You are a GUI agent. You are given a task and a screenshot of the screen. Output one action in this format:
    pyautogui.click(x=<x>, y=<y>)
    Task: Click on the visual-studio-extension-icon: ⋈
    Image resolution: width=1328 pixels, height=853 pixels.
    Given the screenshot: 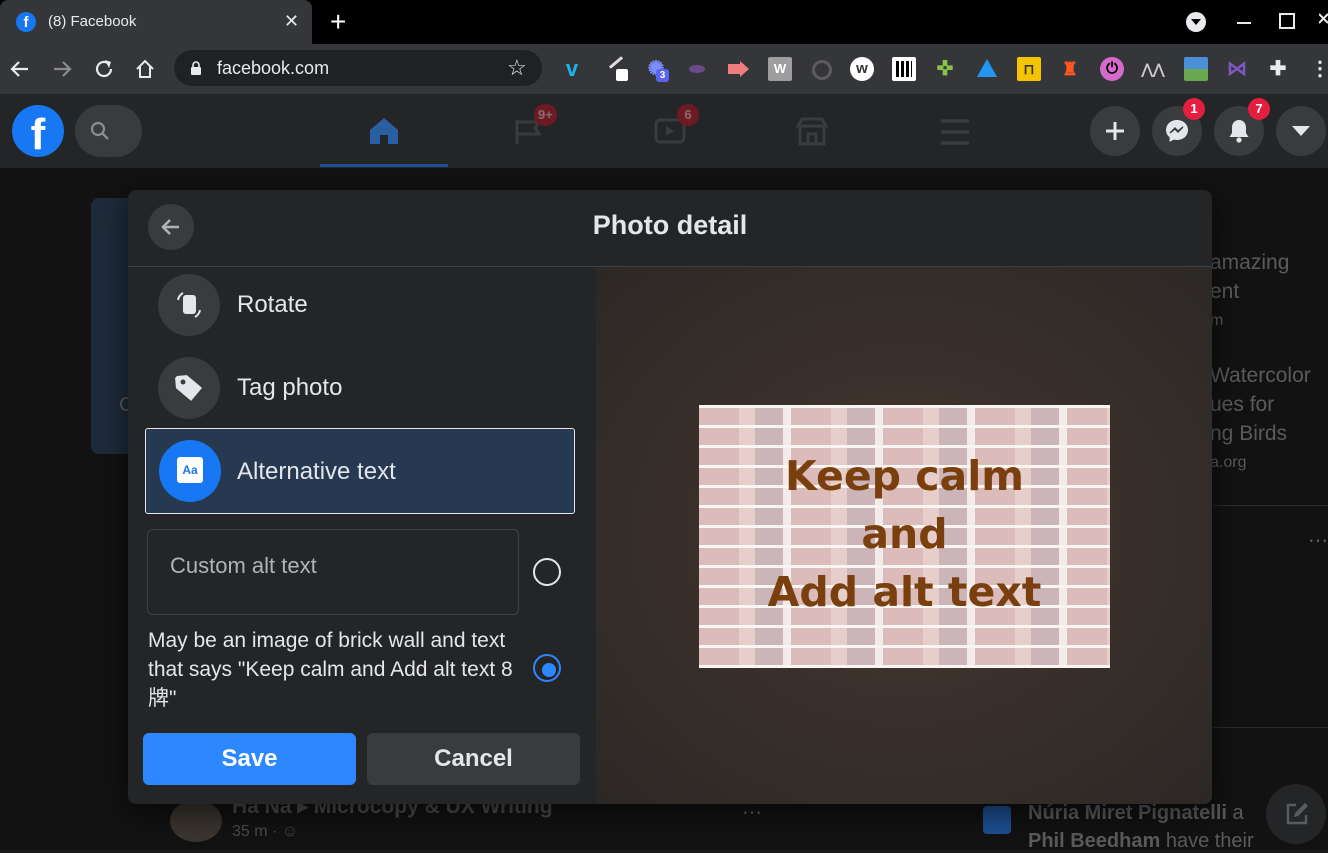 What is the action you would take?
    pyautogui.click(x=1237, y=69)
    